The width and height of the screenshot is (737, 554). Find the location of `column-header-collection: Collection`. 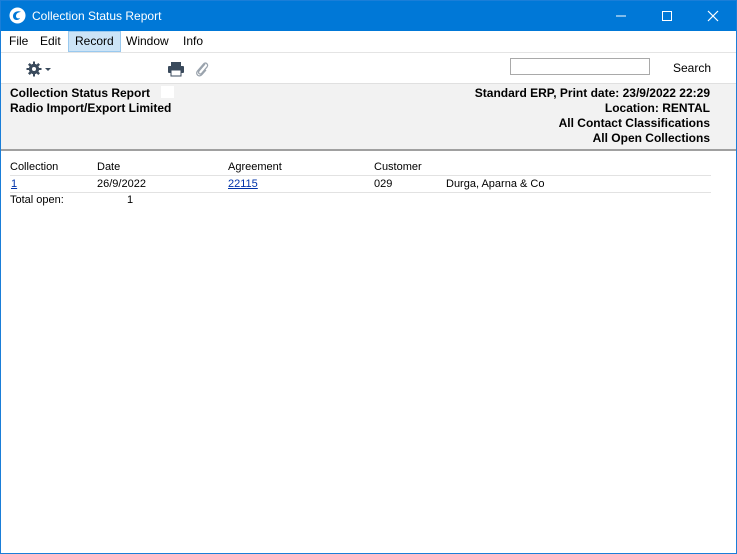

column-header-collection: Collection is located at coordinates (34, 167).